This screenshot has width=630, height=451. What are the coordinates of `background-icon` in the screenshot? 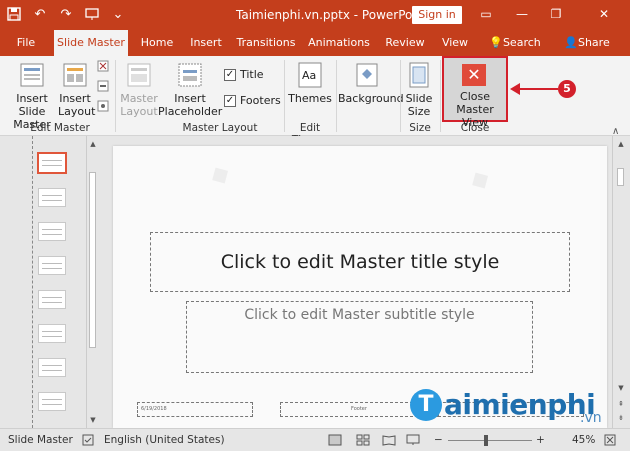 It's located at (367, 75).